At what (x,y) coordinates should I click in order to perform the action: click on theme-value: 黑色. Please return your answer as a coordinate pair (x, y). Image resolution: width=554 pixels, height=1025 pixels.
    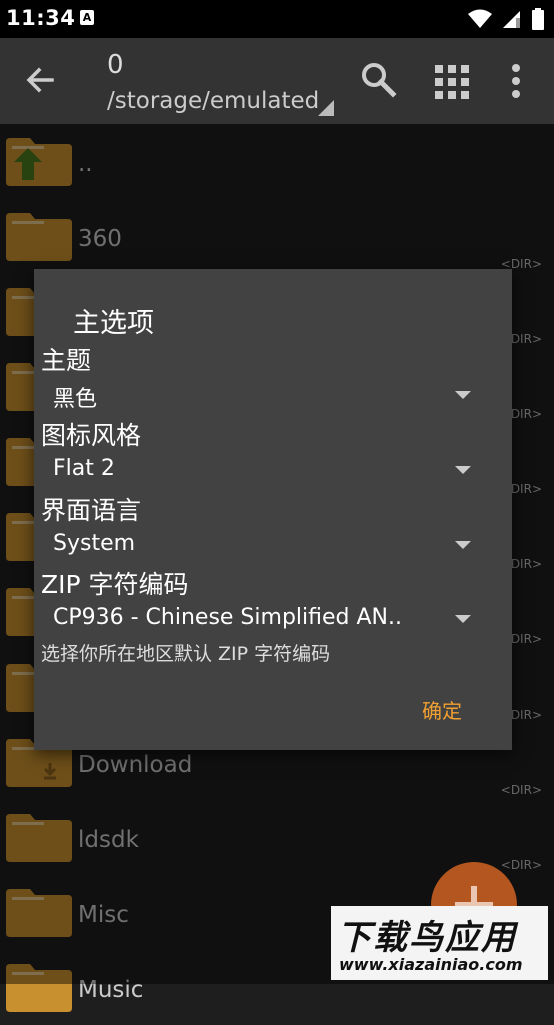
    Looking at the image, I should click on (75, 399).